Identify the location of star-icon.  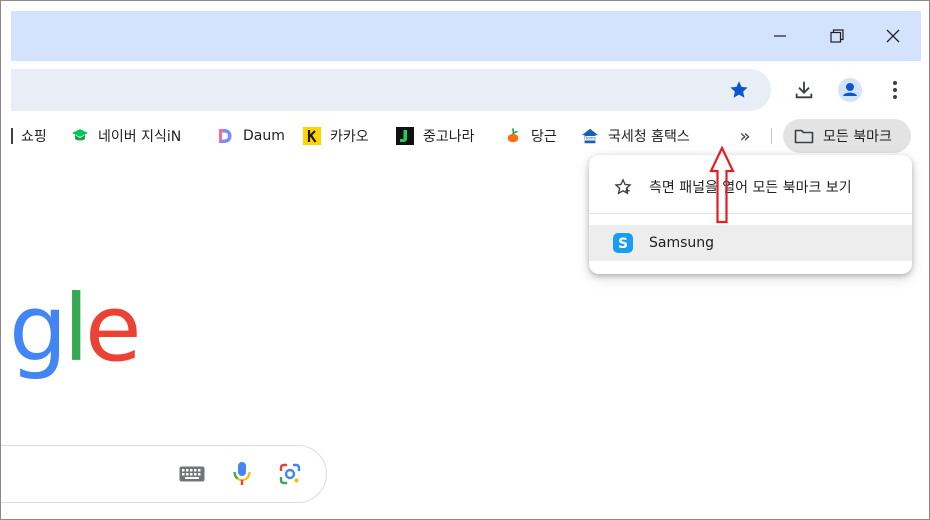
(739, 89).